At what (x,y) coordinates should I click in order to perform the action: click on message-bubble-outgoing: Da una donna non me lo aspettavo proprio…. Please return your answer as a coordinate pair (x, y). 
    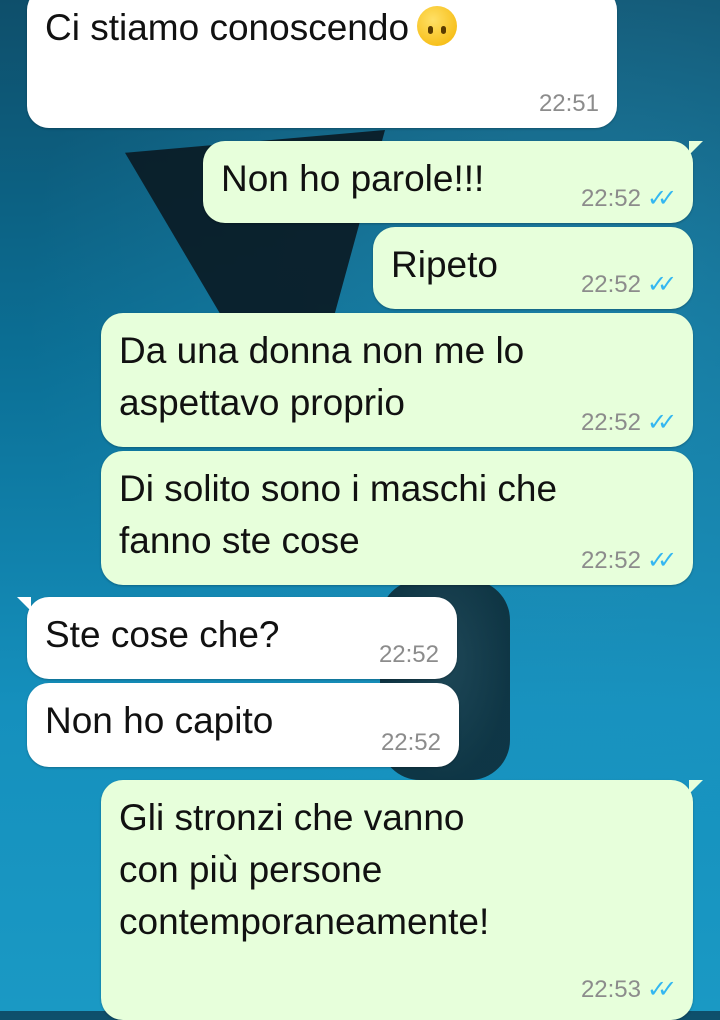
    Looking at the image, I should click on (397, 380).